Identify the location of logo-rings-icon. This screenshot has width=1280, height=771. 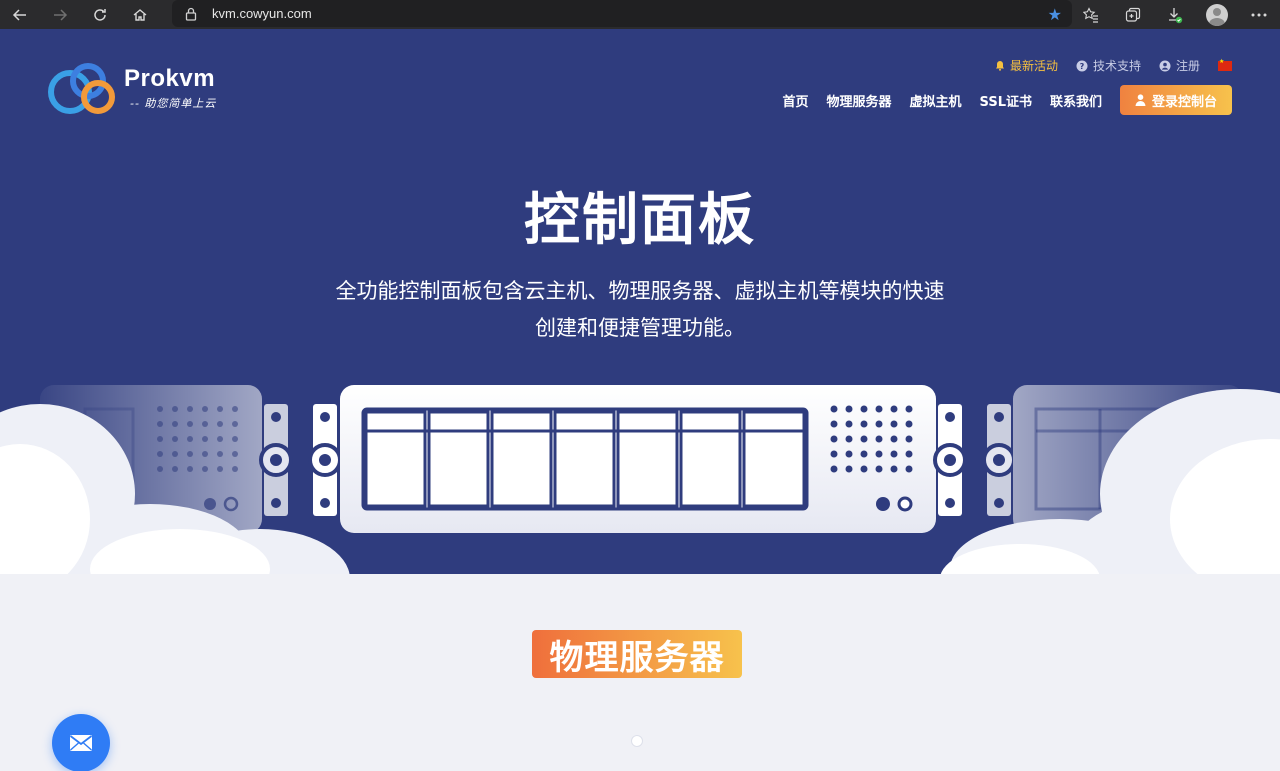
(81, 88).